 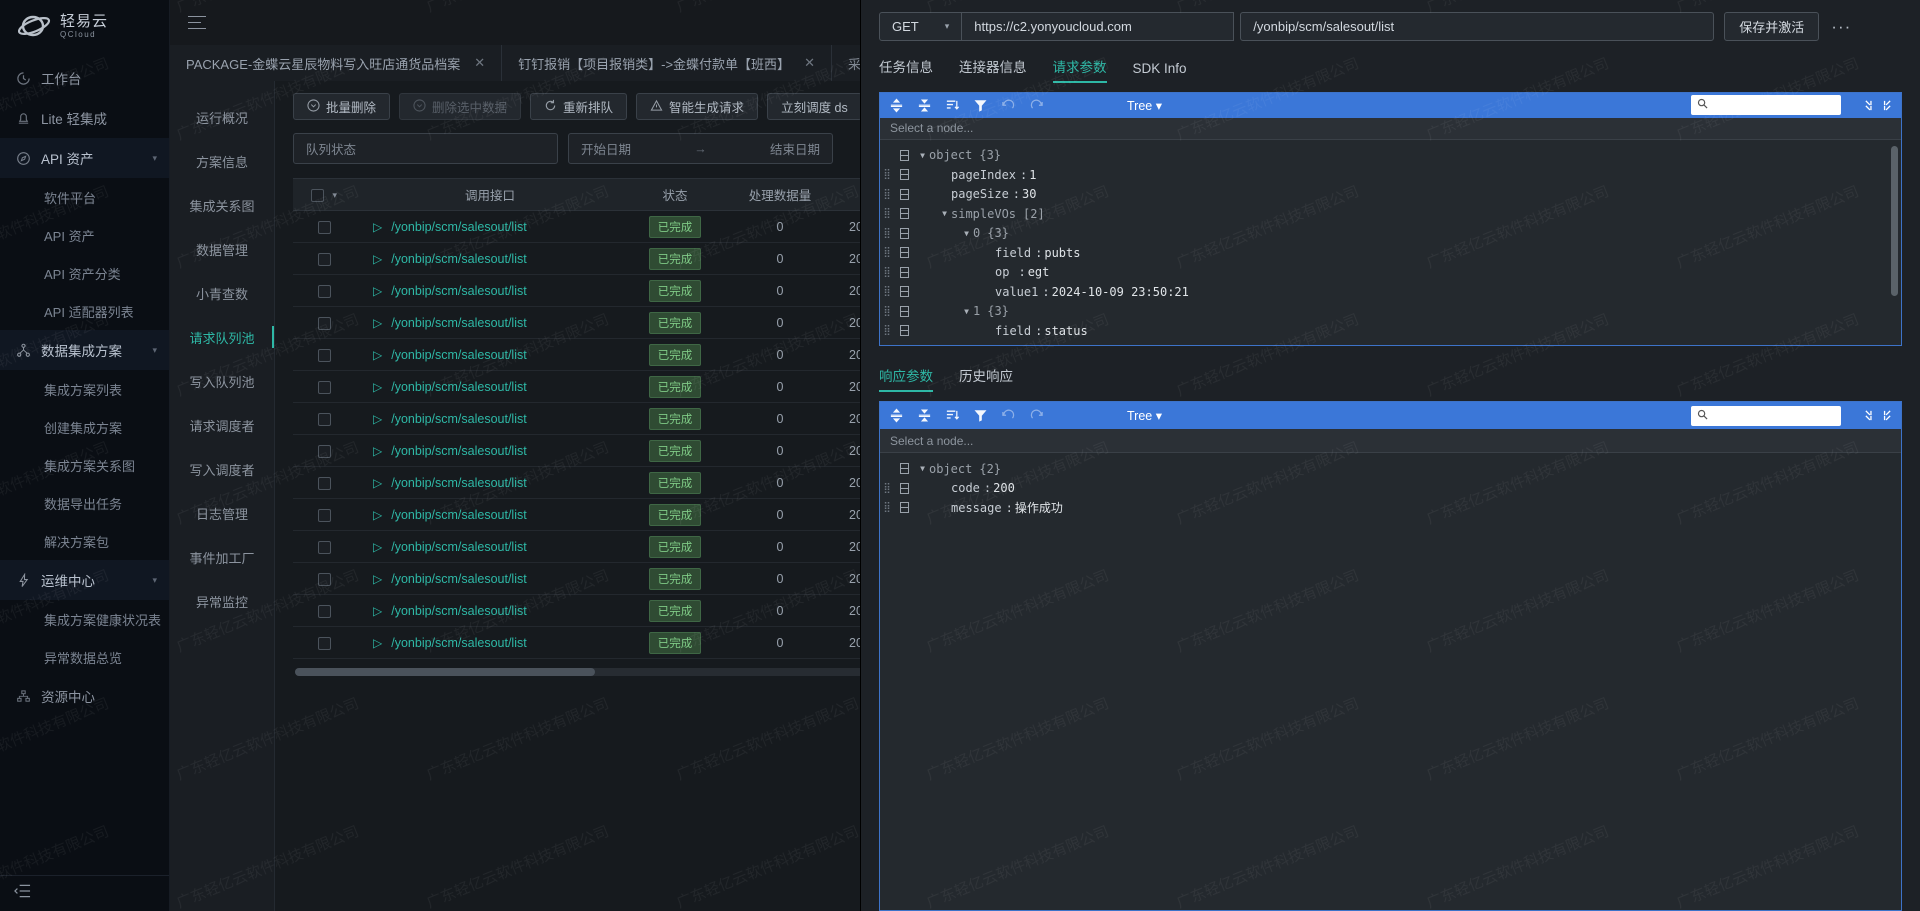 What do you see at coordinates (460, 106) in the screenshot?
I see `delete-selected-button: 删除选中数据` at bounding box center [460, 106].